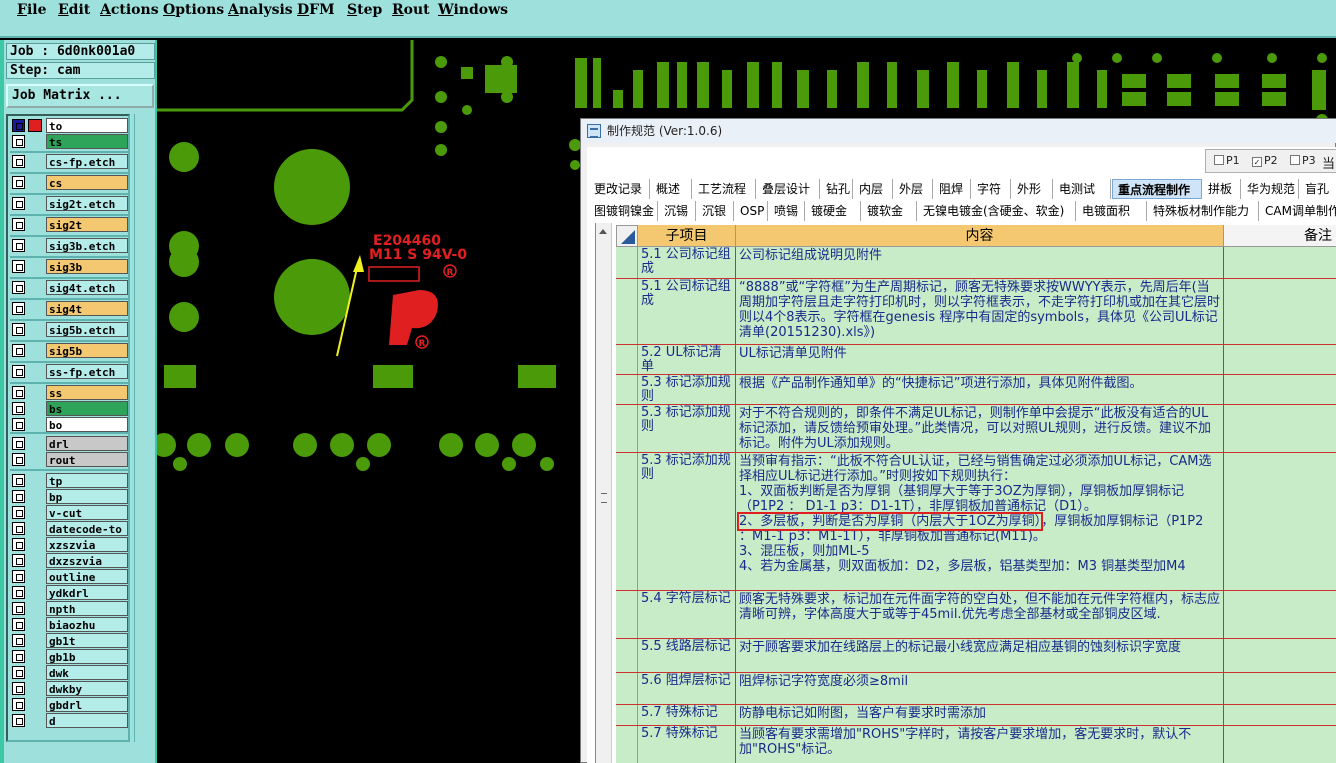  Describe the element at coordinates (87, 125) in the screenshot. I see `layer-name: to` at that location.